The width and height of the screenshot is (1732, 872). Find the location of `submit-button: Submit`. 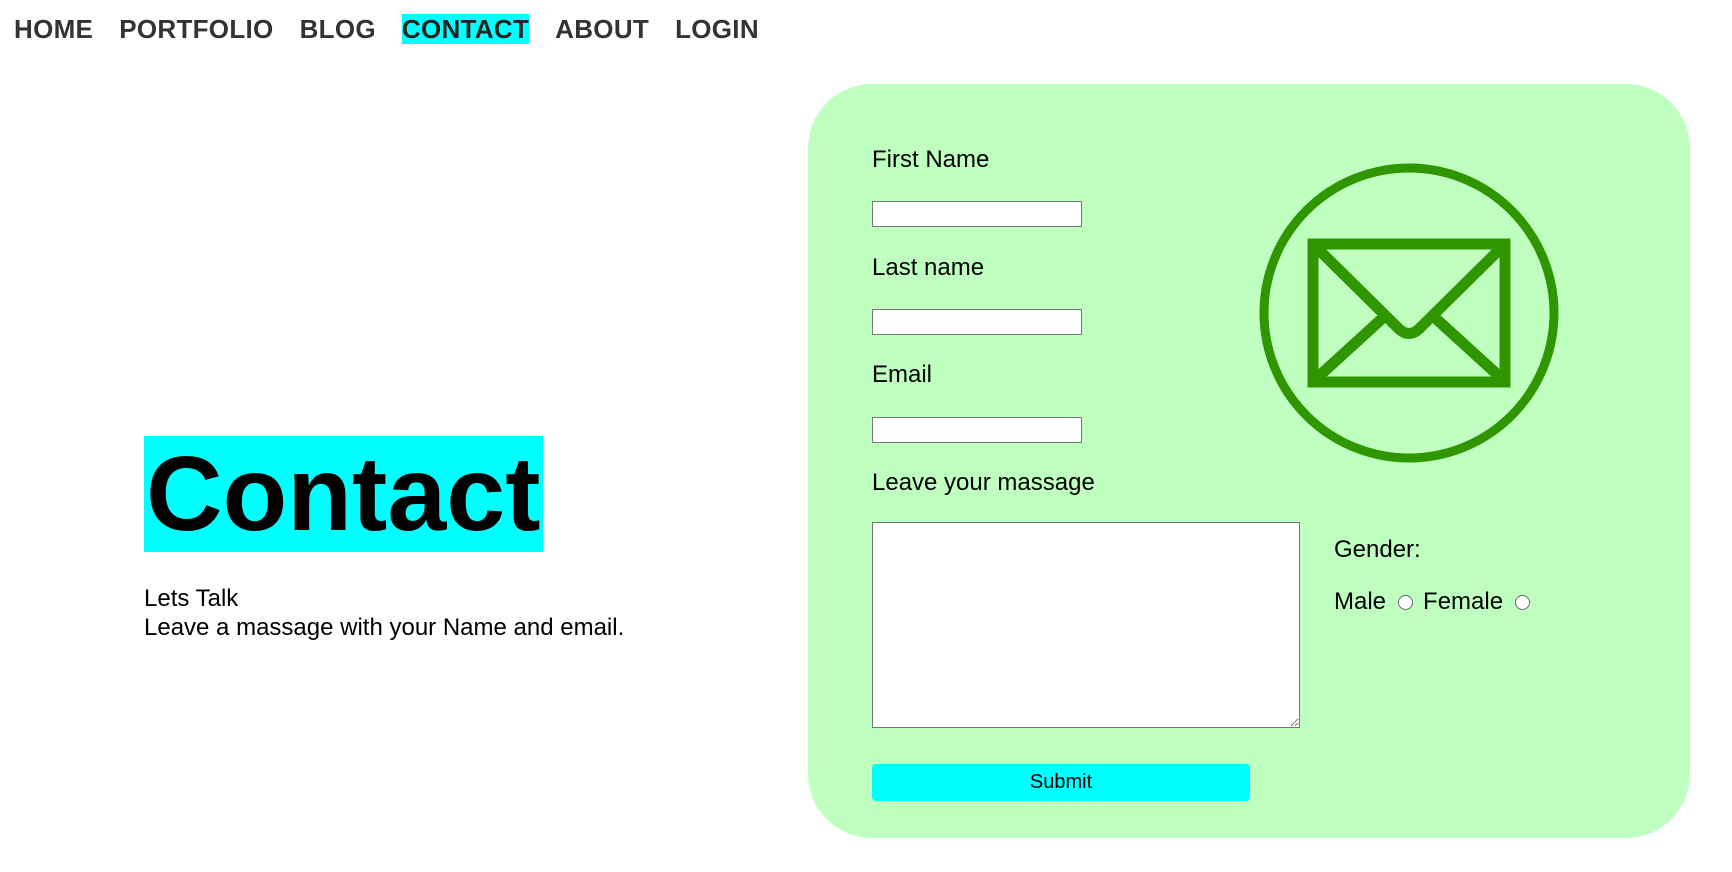

submit-button: Submit is located at coordinates (1061, 782).